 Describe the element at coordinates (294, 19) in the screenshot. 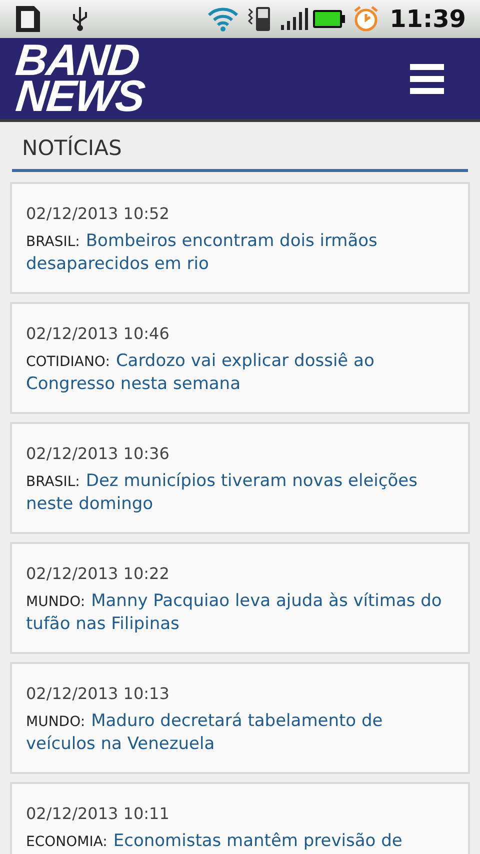

I see `signal-icon` at that location.